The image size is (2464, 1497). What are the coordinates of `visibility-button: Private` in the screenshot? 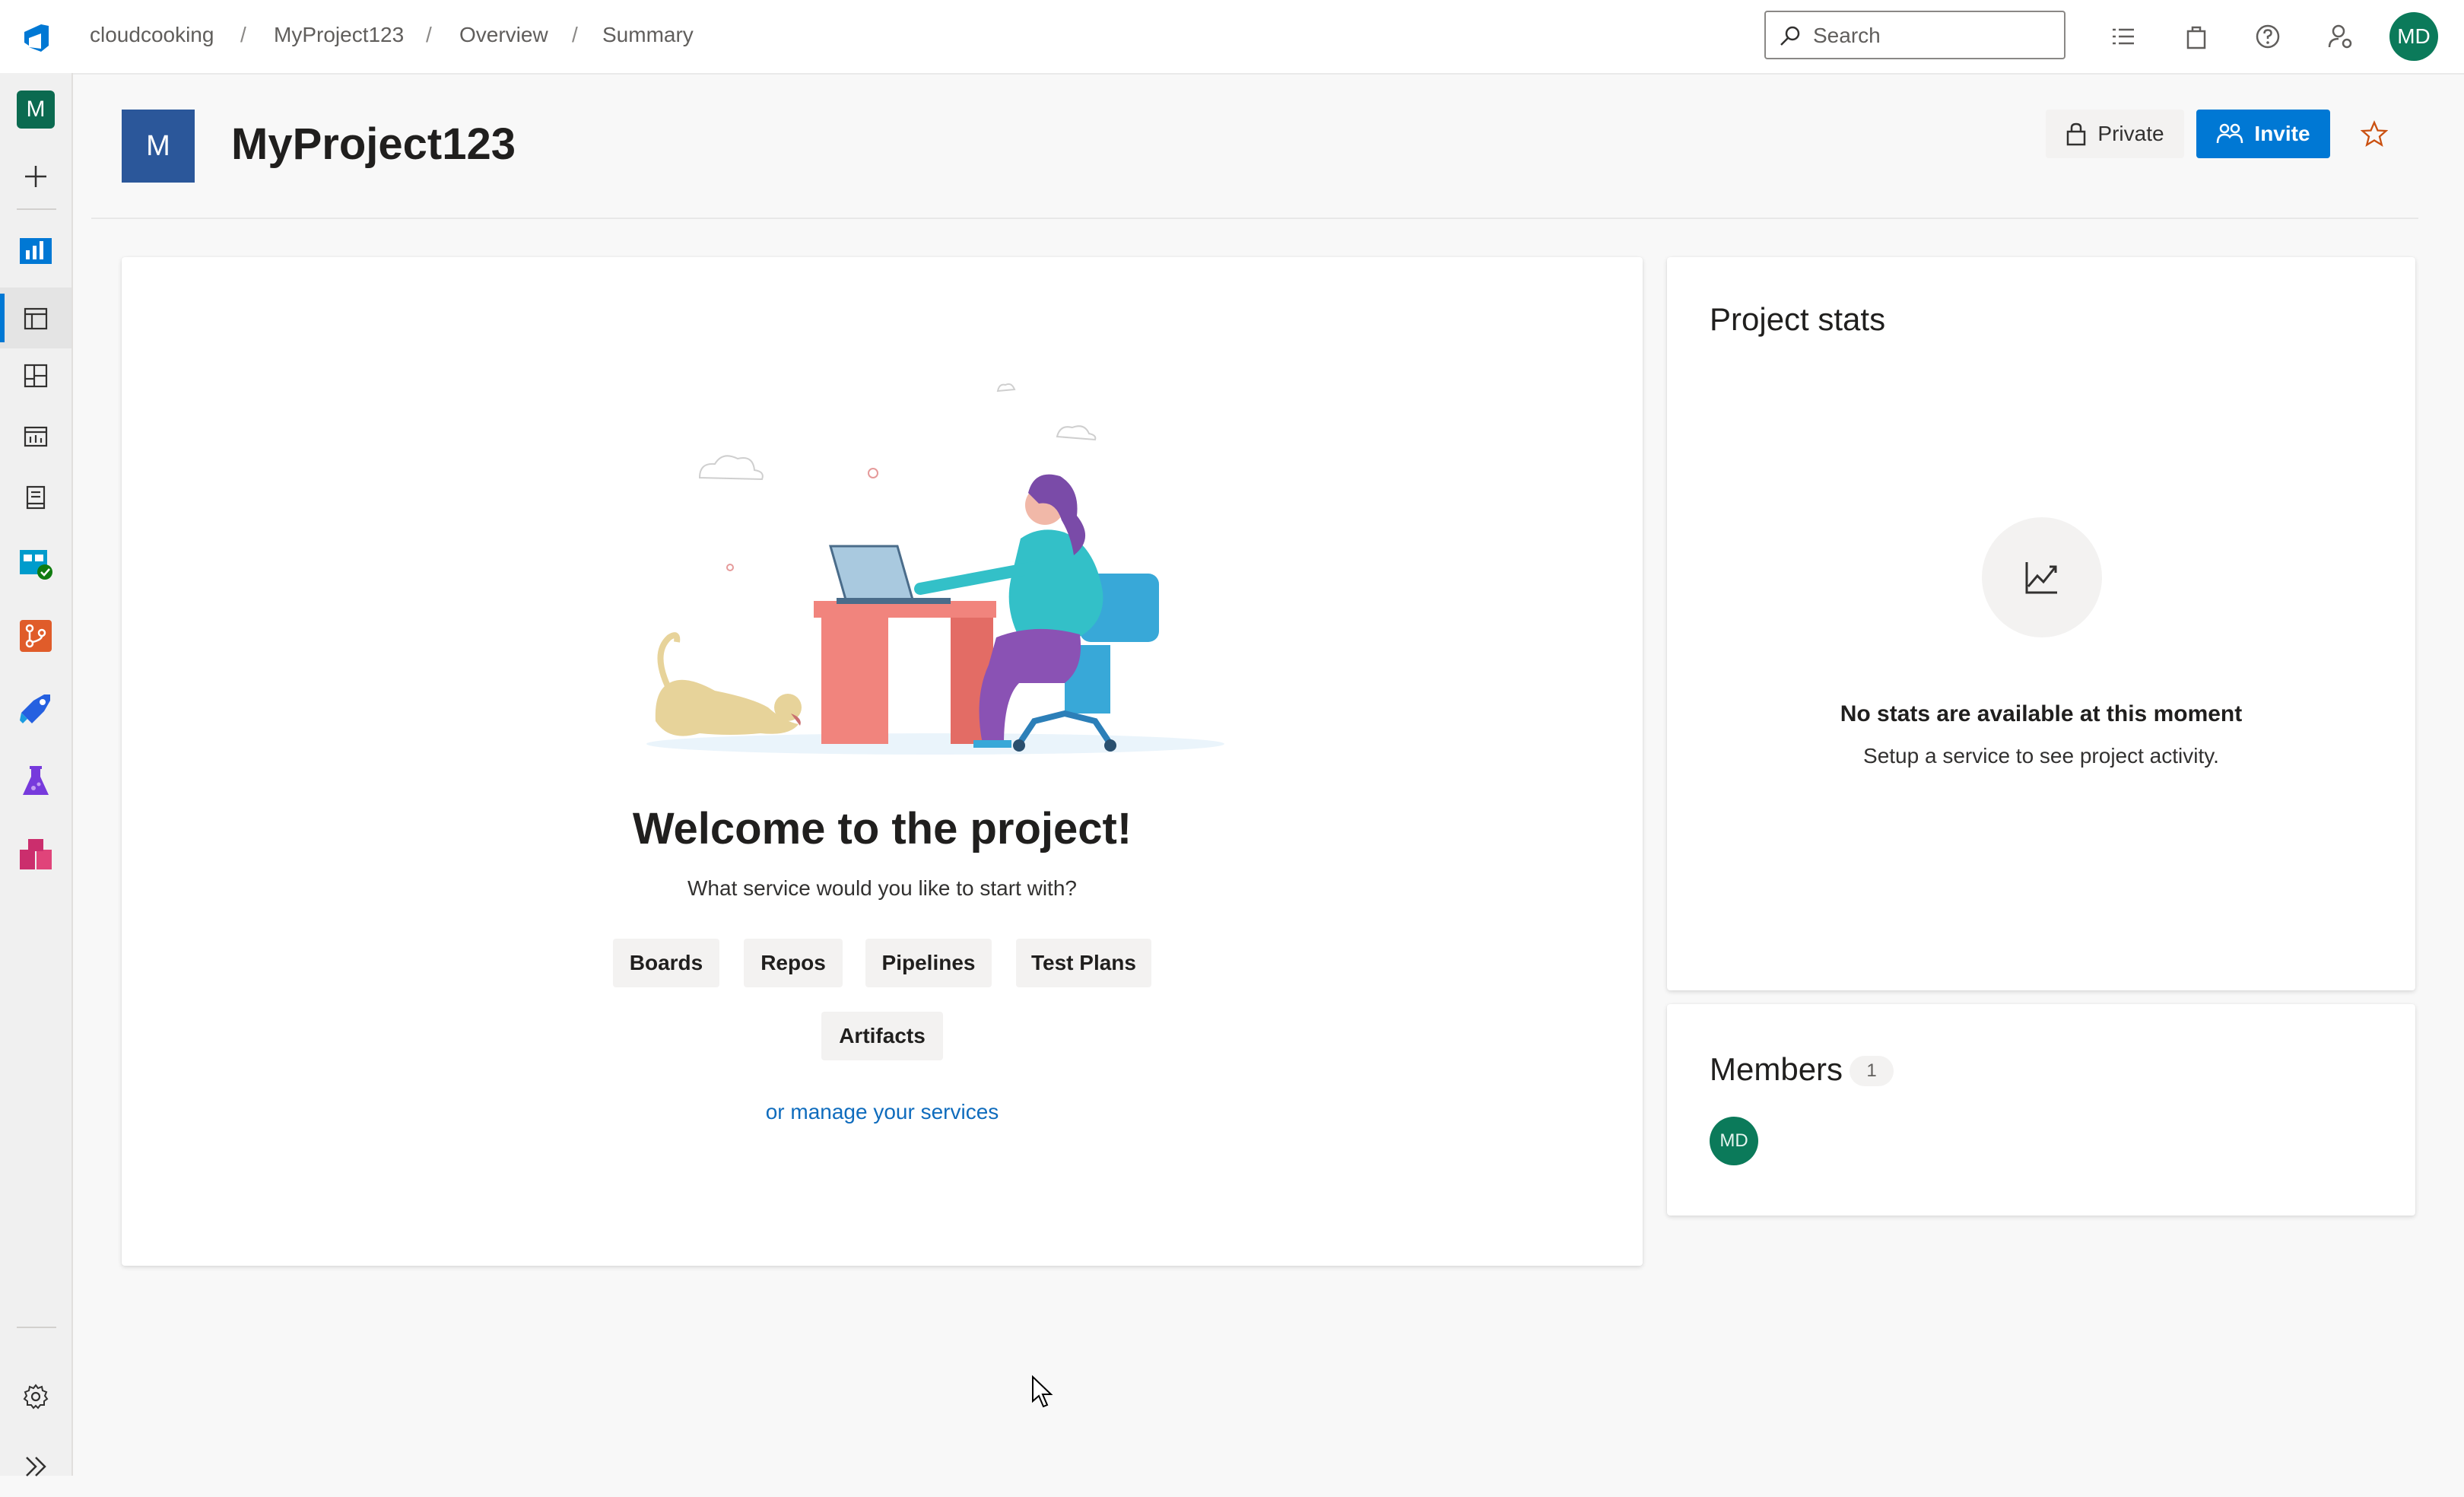 It's located at (2115, 134).